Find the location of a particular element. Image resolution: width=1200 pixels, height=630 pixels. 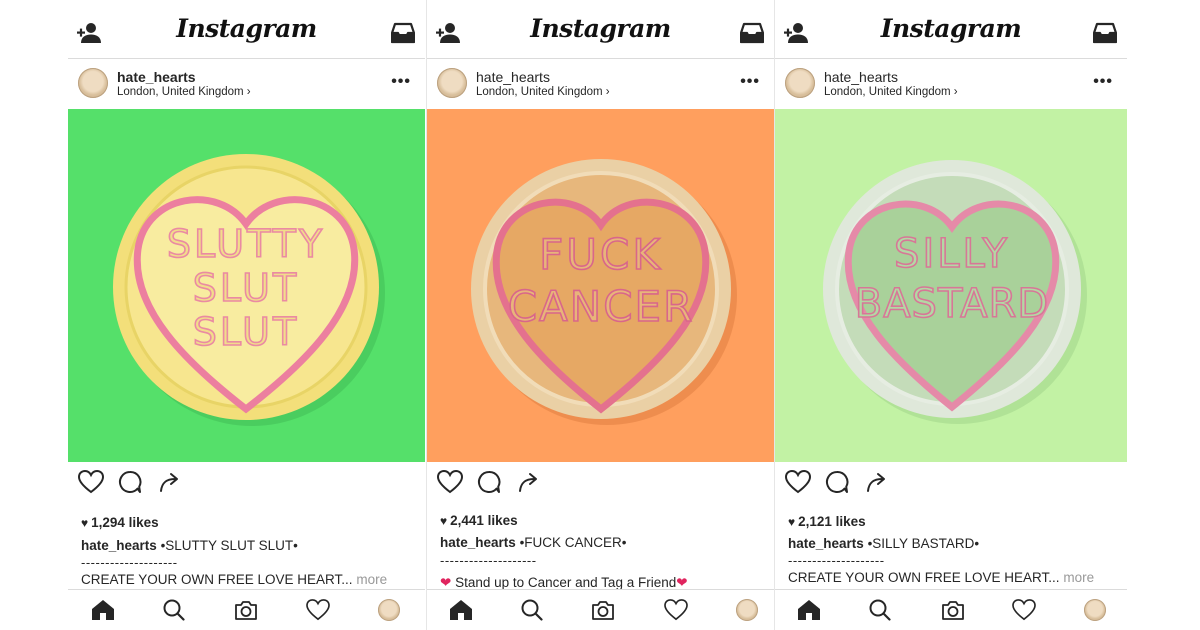

caption-text: •FUCK CANCER• is located at coordinates (573, 542).